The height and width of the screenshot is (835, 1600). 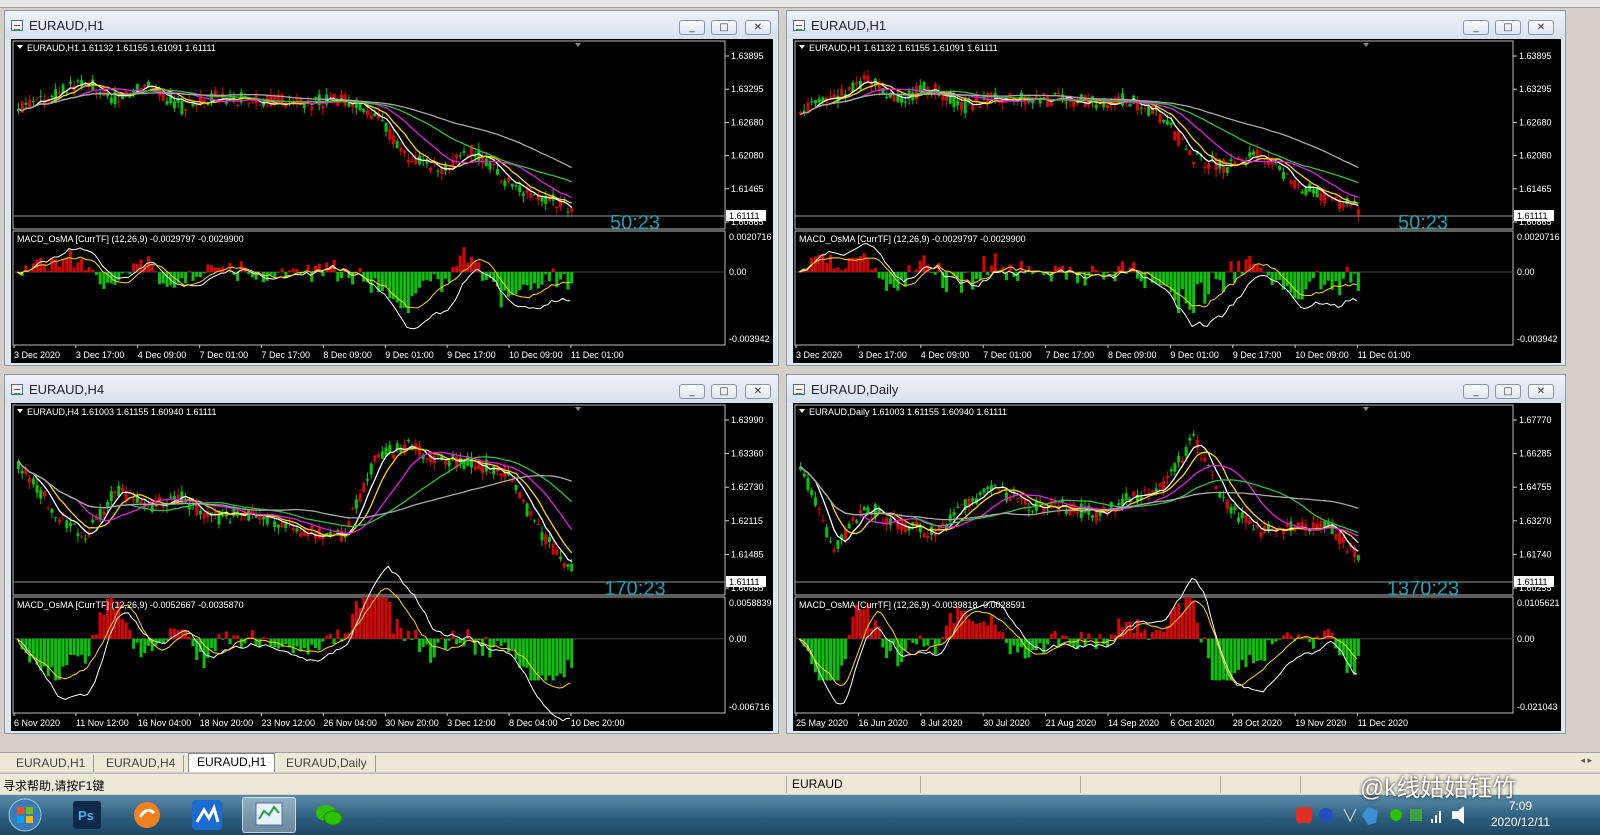 I want to click on taskbar-app-orange, so click(x=147, y=815).